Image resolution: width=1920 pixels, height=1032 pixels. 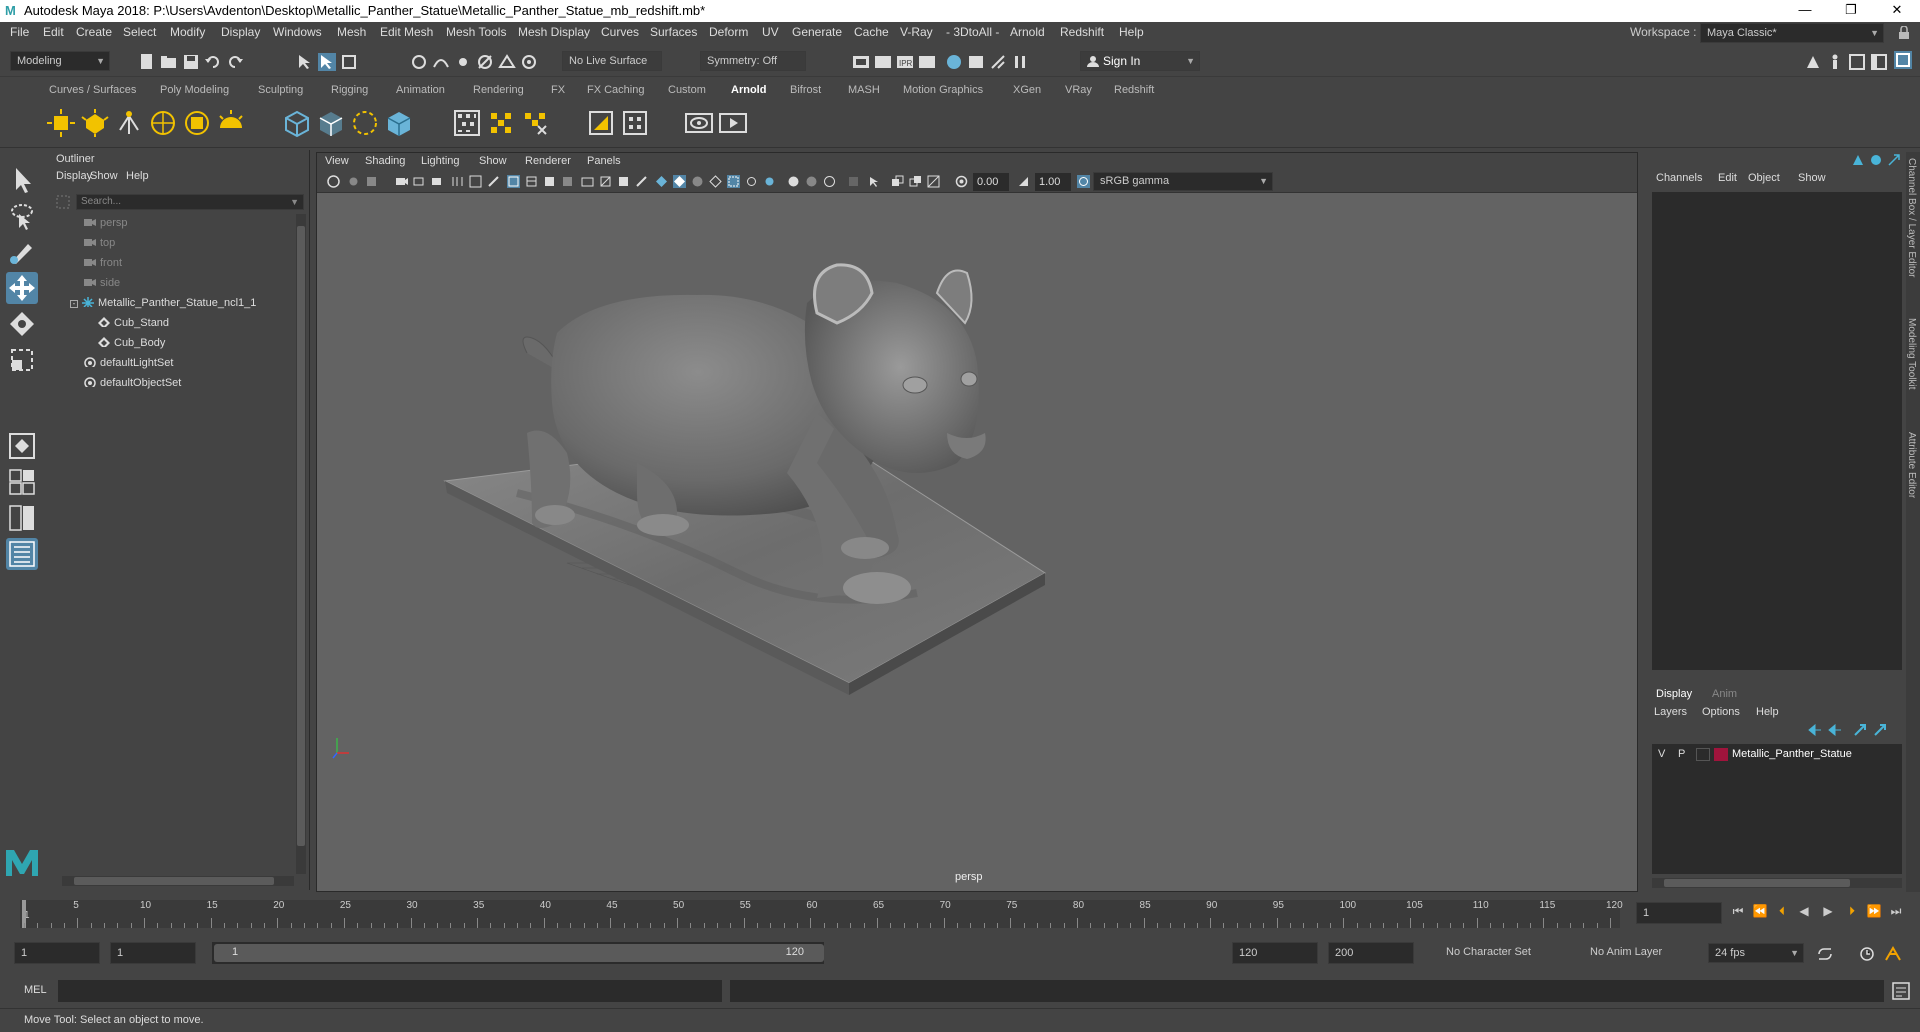 I want to click on script-editor-icon, so click(x=1901, y=991).